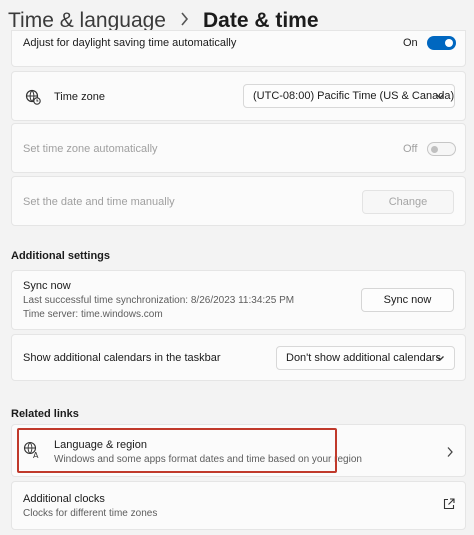  What do you see at coordinates (408, 202) in the screenshot?
I see `change-button: Change` at bounding box center [408, 202].